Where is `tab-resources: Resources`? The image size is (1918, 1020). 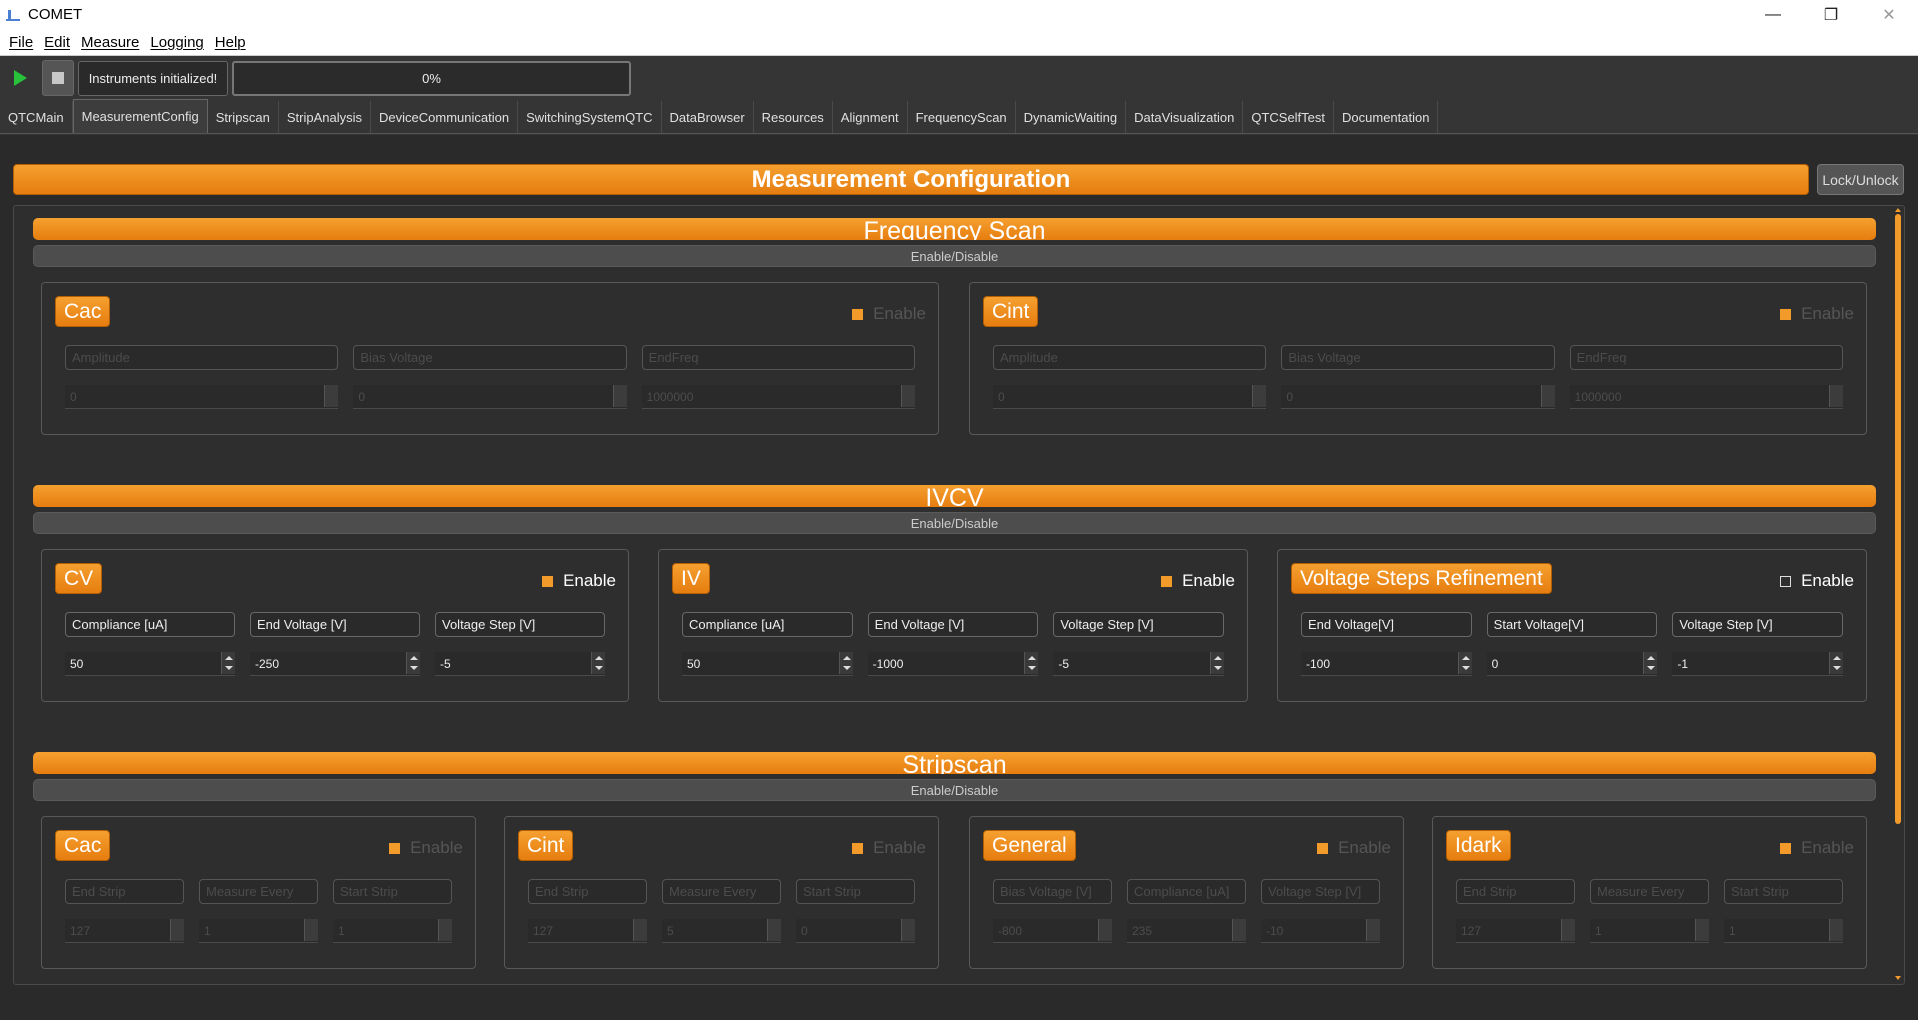
tab-resources: Resources is located at coordinates (793, 117).